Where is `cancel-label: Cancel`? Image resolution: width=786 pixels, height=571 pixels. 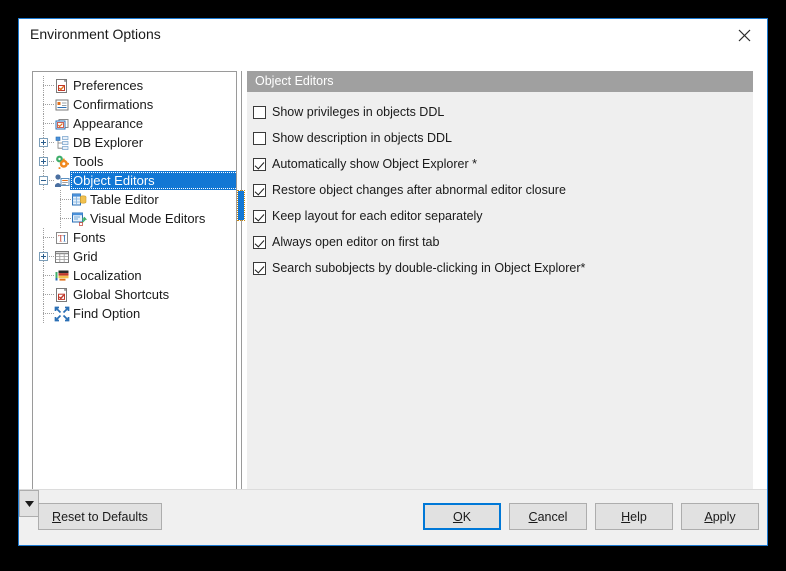 cancel-label: Cancel is located at coordinates (548, 517).